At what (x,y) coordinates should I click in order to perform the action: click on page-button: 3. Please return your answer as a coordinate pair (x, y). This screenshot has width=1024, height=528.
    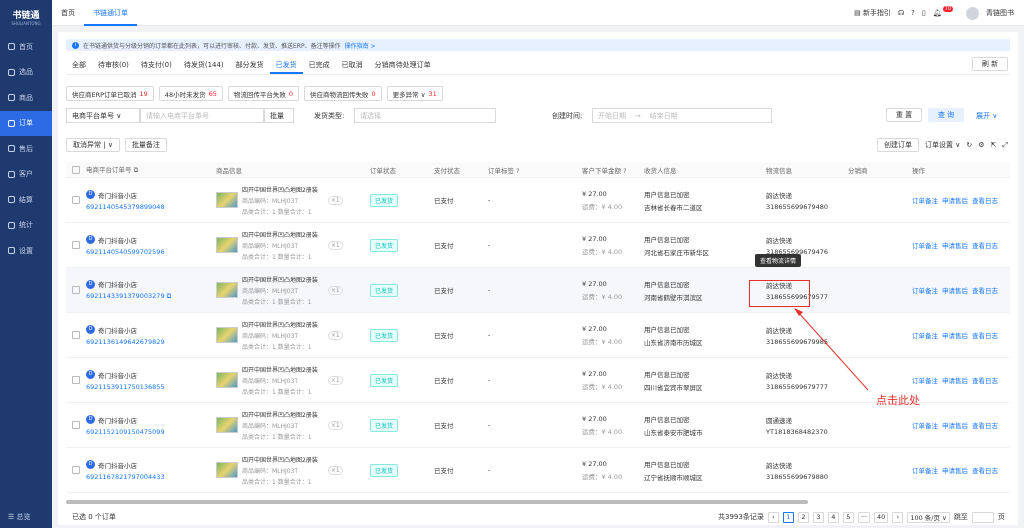
    Looking at the image, I should click on (818, 517).